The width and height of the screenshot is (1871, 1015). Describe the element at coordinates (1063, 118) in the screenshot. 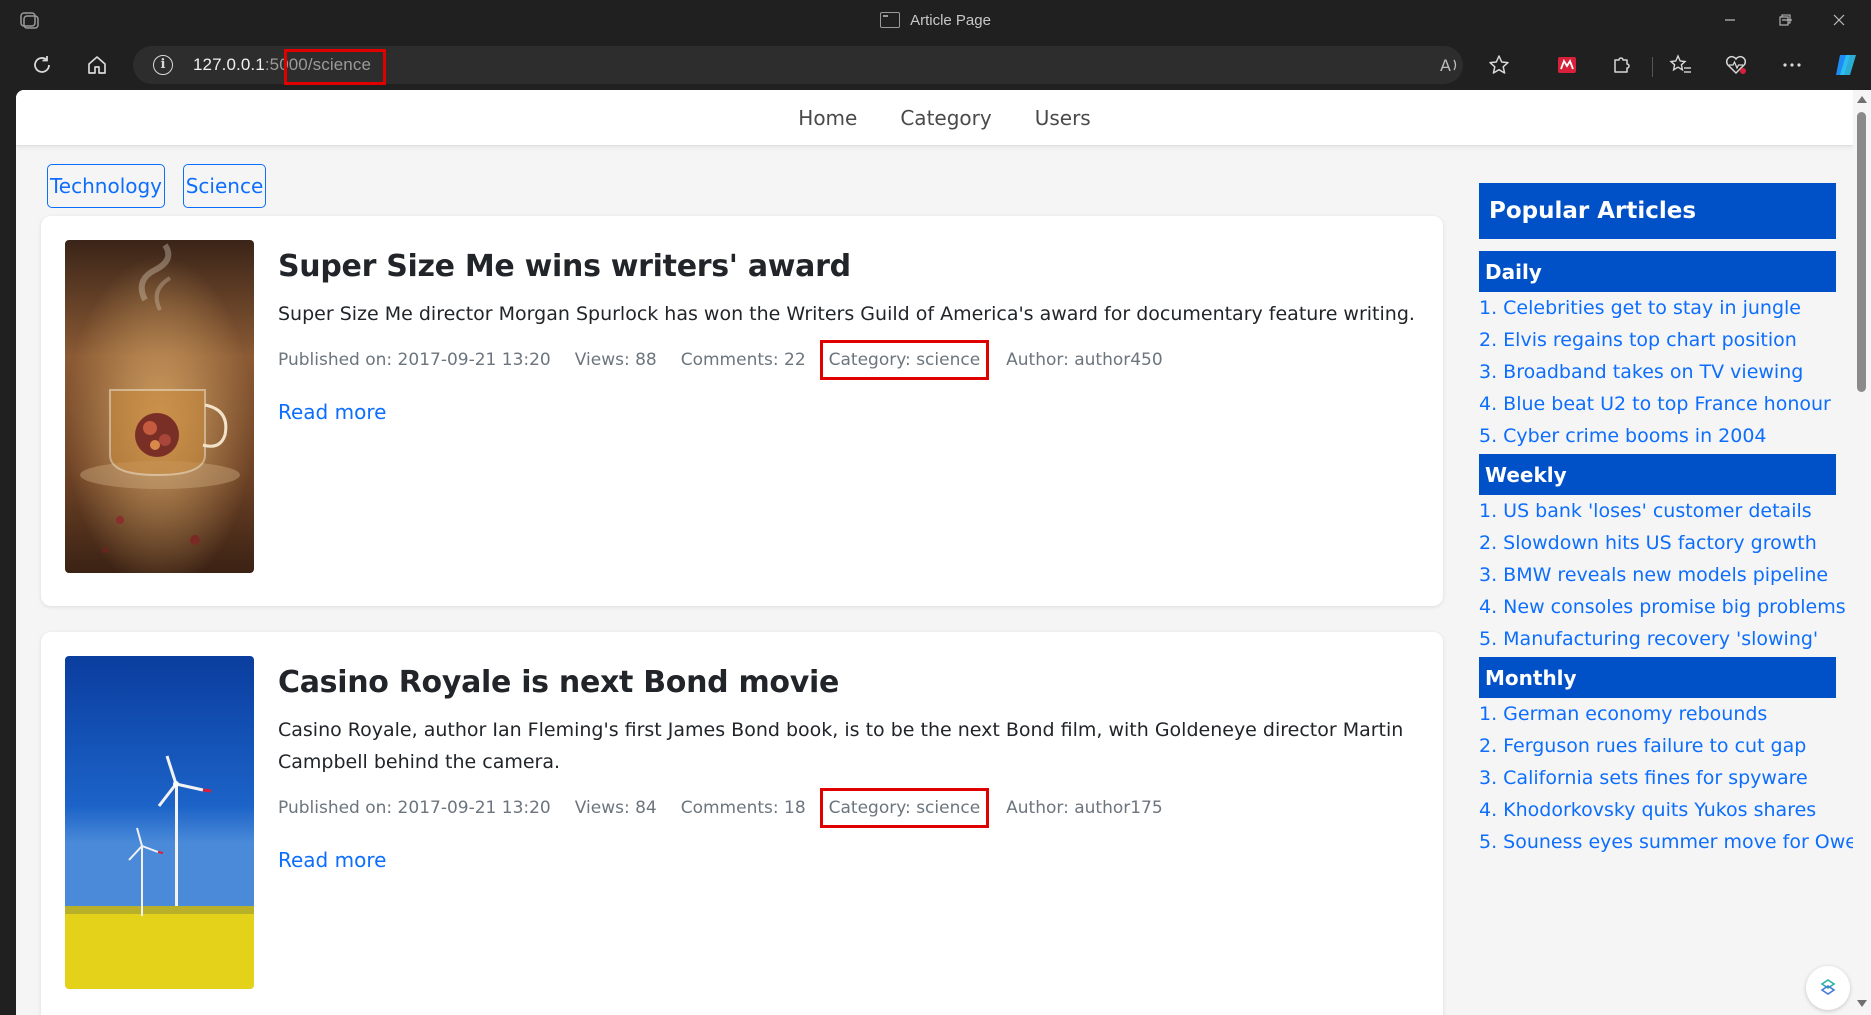

I see `nav-users: Users` at that location.